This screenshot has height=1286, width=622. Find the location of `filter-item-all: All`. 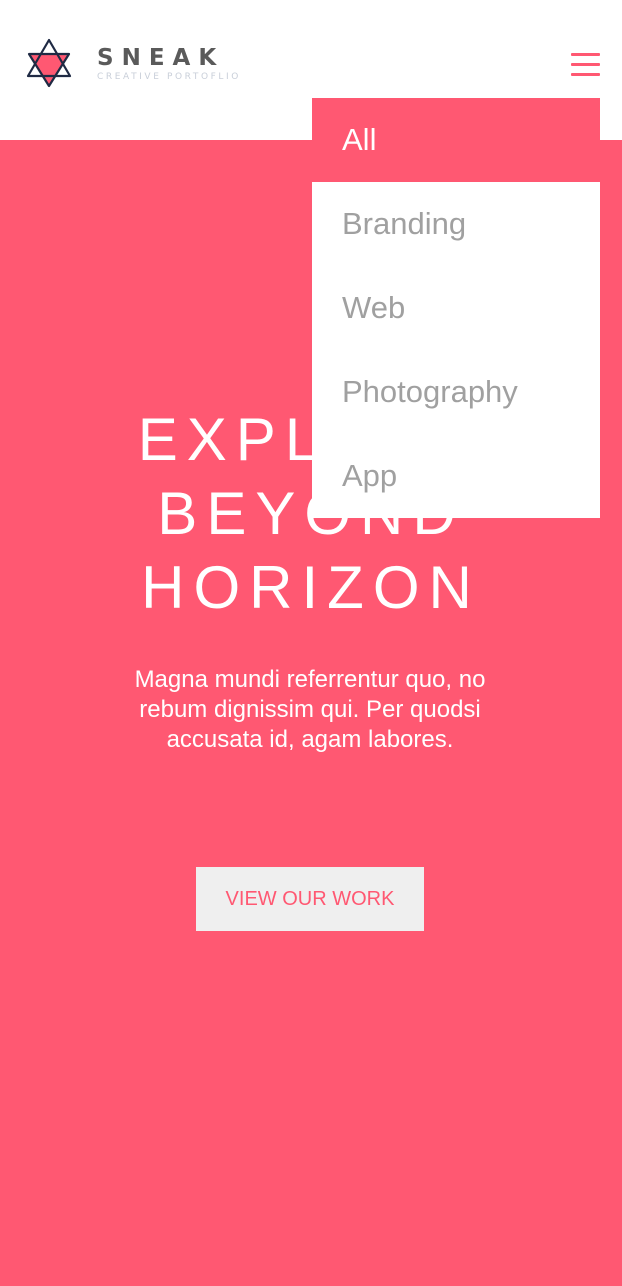

filter-item-all: All is located at coordinates (456, 140).